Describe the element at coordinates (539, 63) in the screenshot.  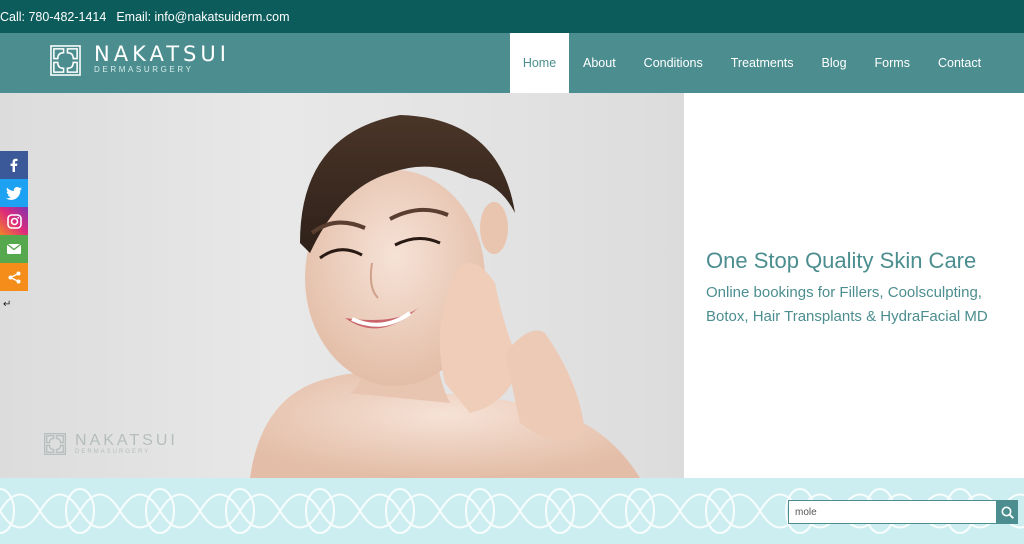
I see `nav-home: Home` at that location.